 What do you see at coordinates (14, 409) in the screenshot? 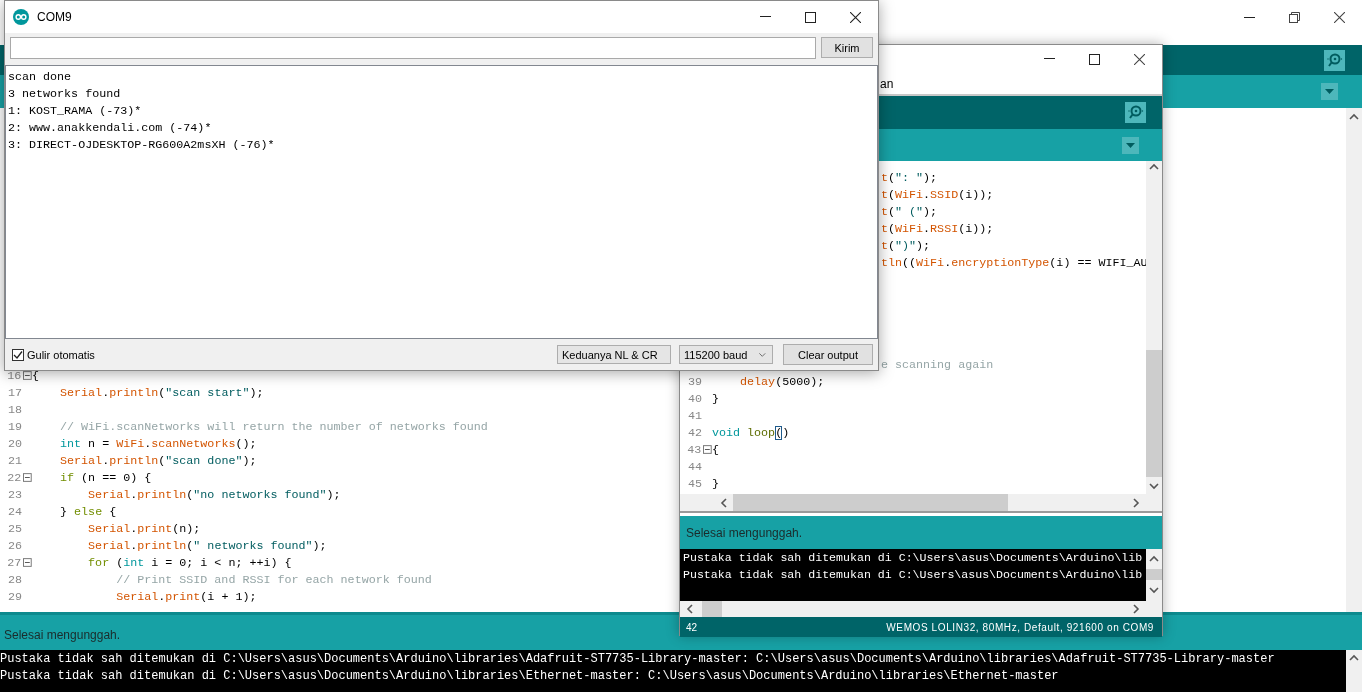
I see `line-number: 18` at bounding box center [14, 409].